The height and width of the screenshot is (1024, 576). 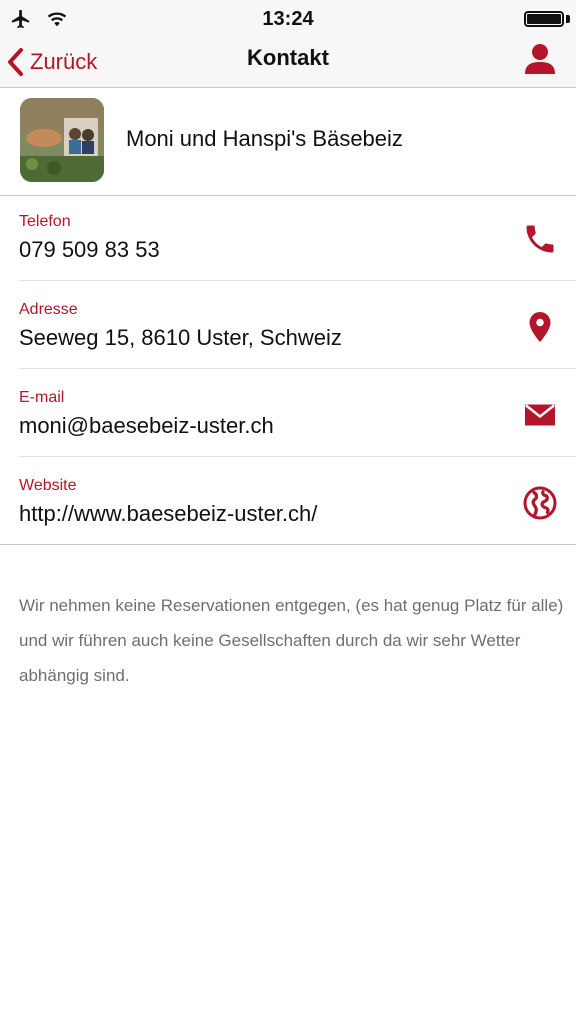 I want to click on globe-icon, so click(x=540, y=503).